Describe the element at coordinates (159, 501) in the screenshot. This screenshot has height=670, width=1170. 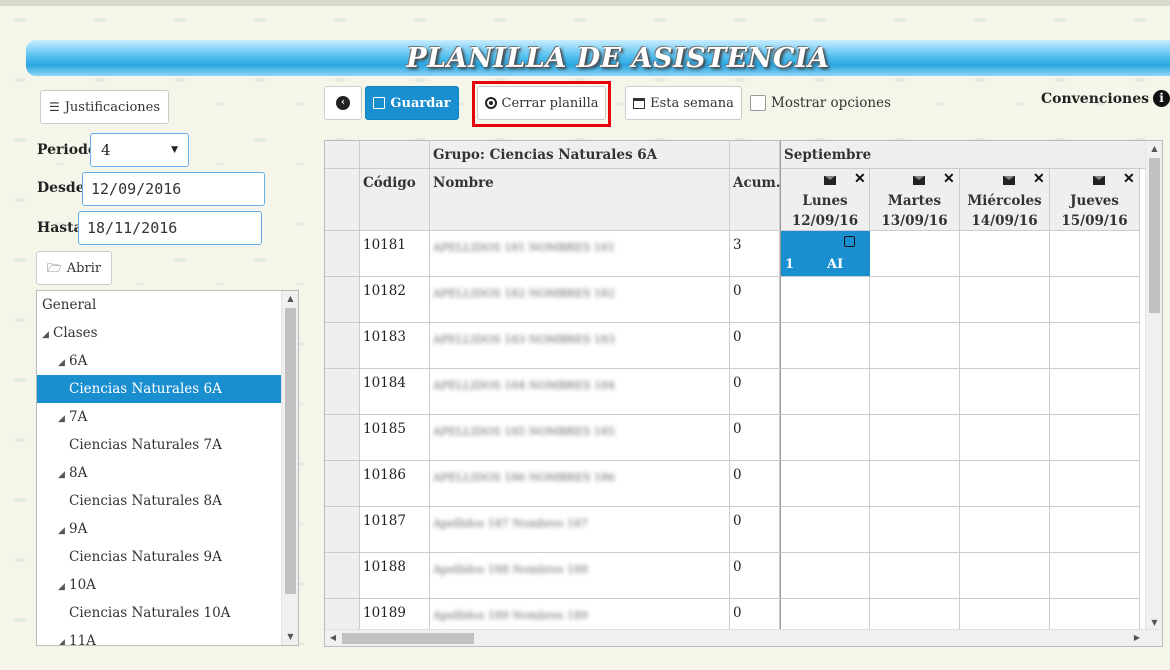
I see `tree-item: Ciencias Naturales 8A` at that location.